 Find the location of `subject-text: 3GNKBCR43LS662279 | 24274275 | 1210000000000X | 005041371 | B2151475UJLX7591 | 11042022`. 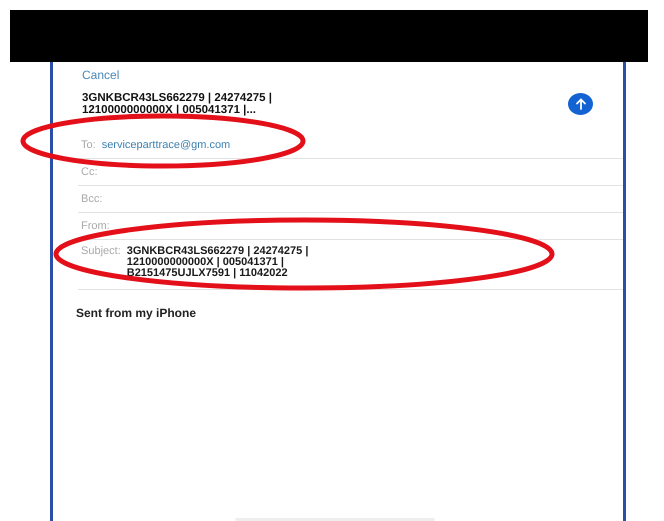

subject-text: 3GNKBCR43LS662279 | 24274275 | 1210000000000X | 005041371 | B2151475UJLX7591 | 11042022 is located at coordinates (217, 262).